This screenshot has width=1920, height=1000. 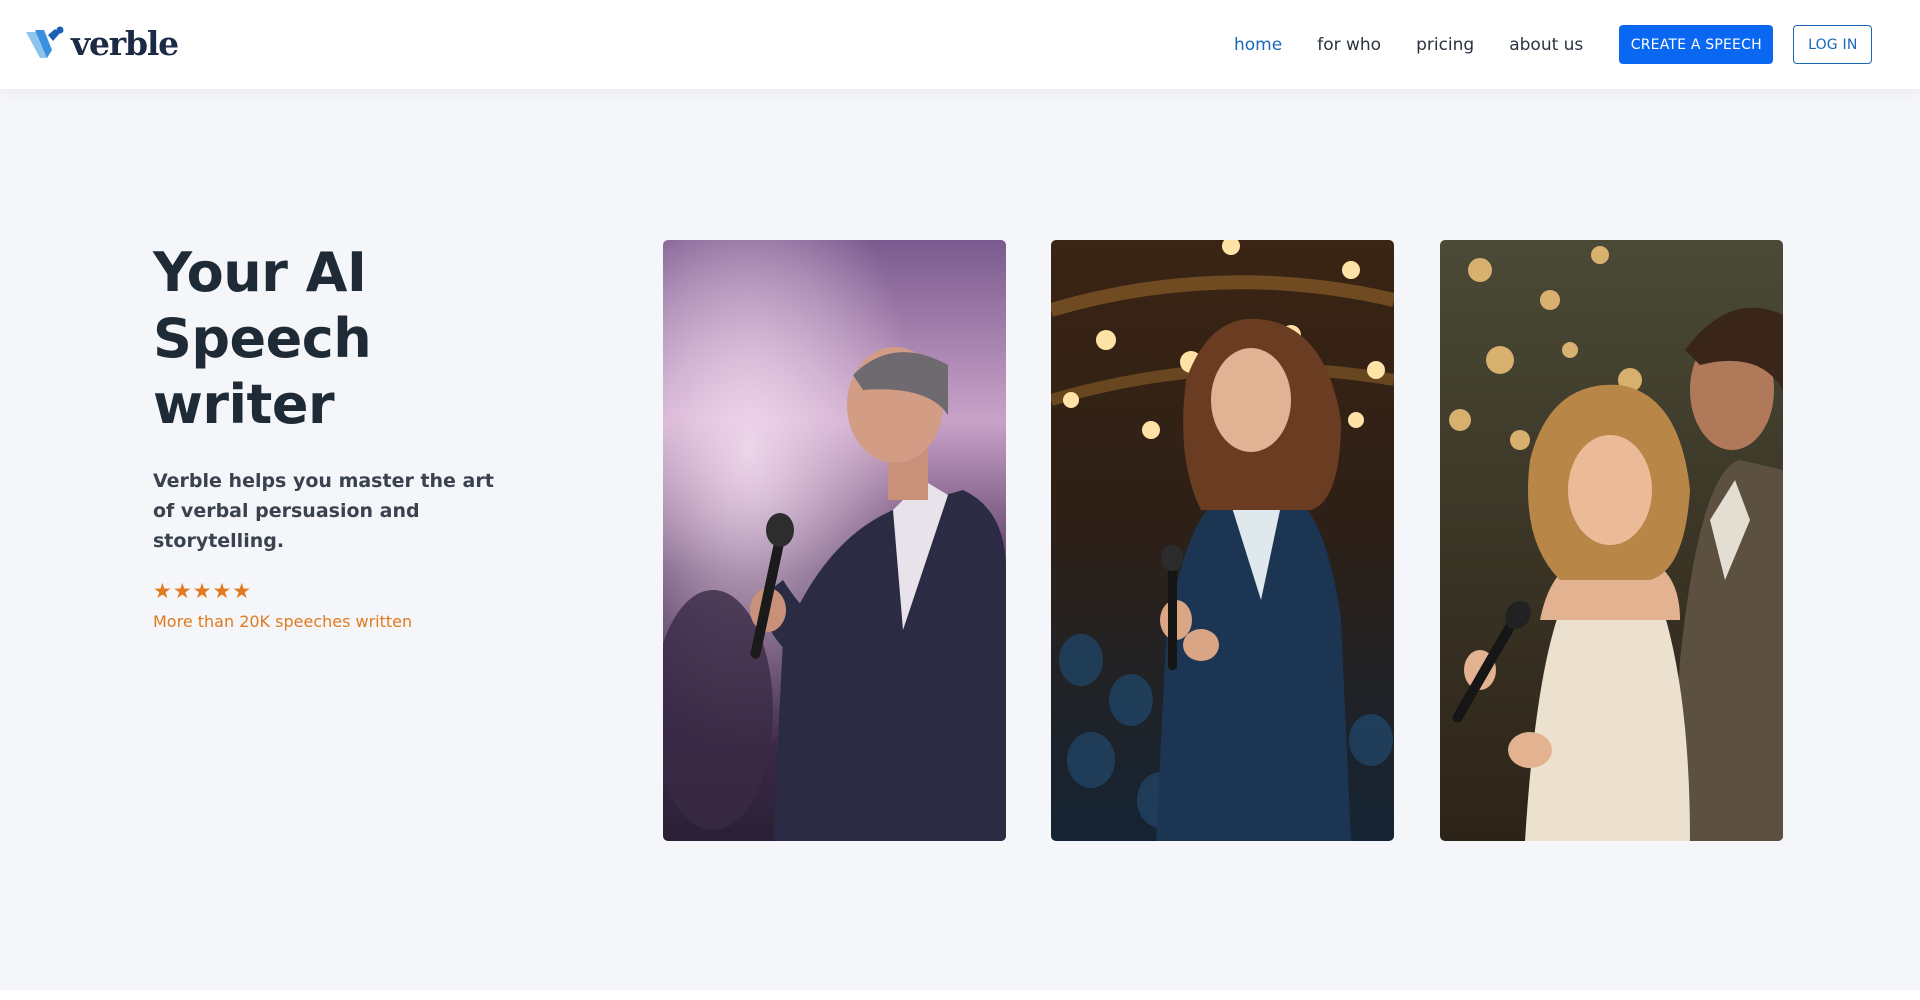 I want to click on brand-logo: verble, so click(x=102, y=43).